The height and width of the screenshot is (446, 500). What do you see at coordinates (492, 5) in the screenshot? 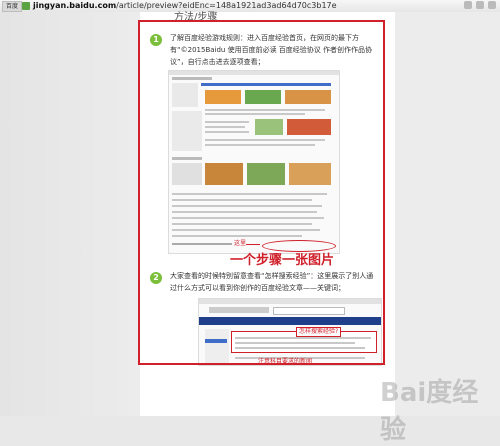
I see `menu-icon` at bounding box center [492, 5].